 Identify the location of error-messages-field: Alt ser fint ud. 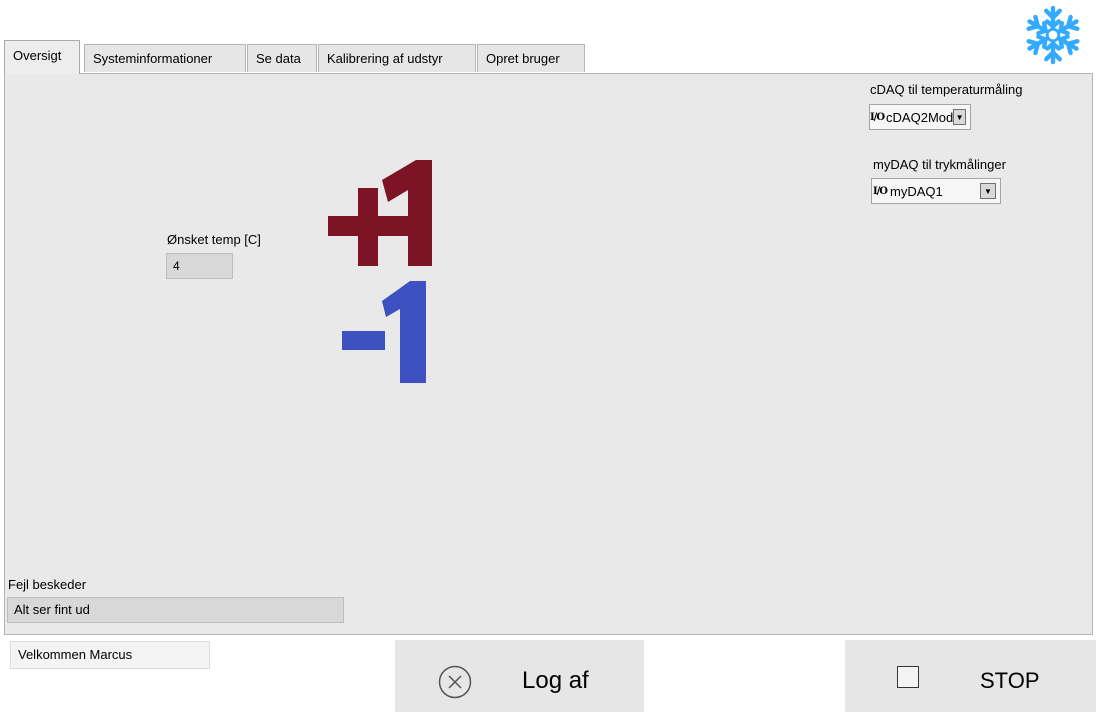
(175, 610).